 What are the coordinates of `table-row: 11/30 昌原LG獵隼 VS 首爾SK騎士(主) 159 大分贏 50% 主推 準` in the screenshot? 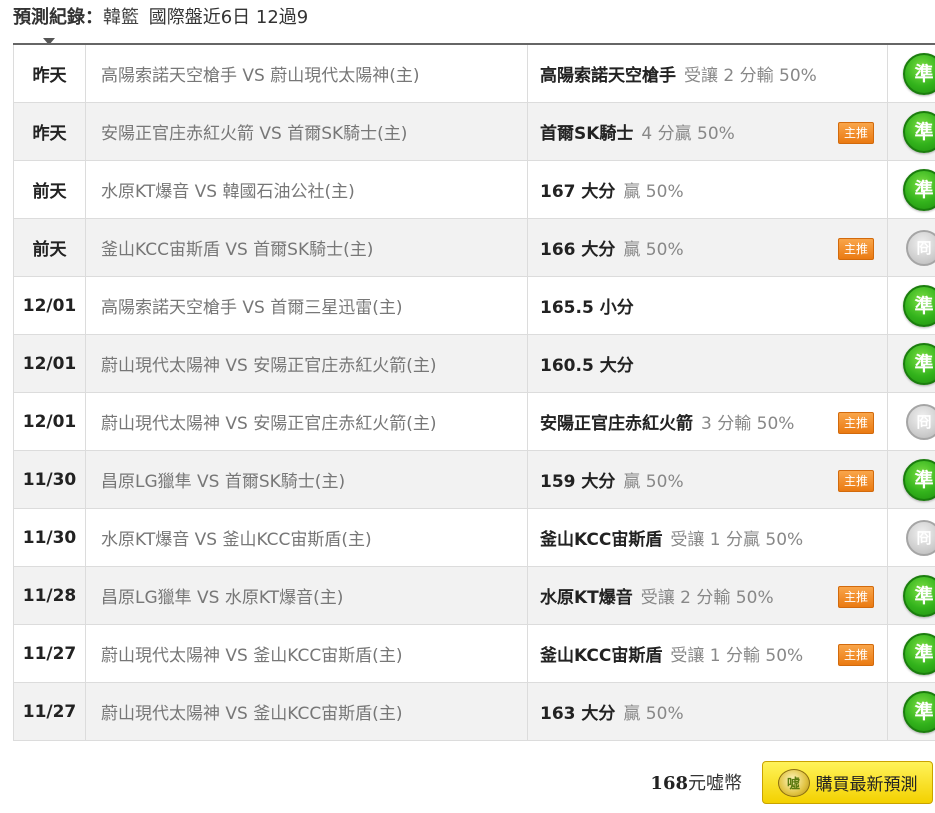 It's located at (474, 479).